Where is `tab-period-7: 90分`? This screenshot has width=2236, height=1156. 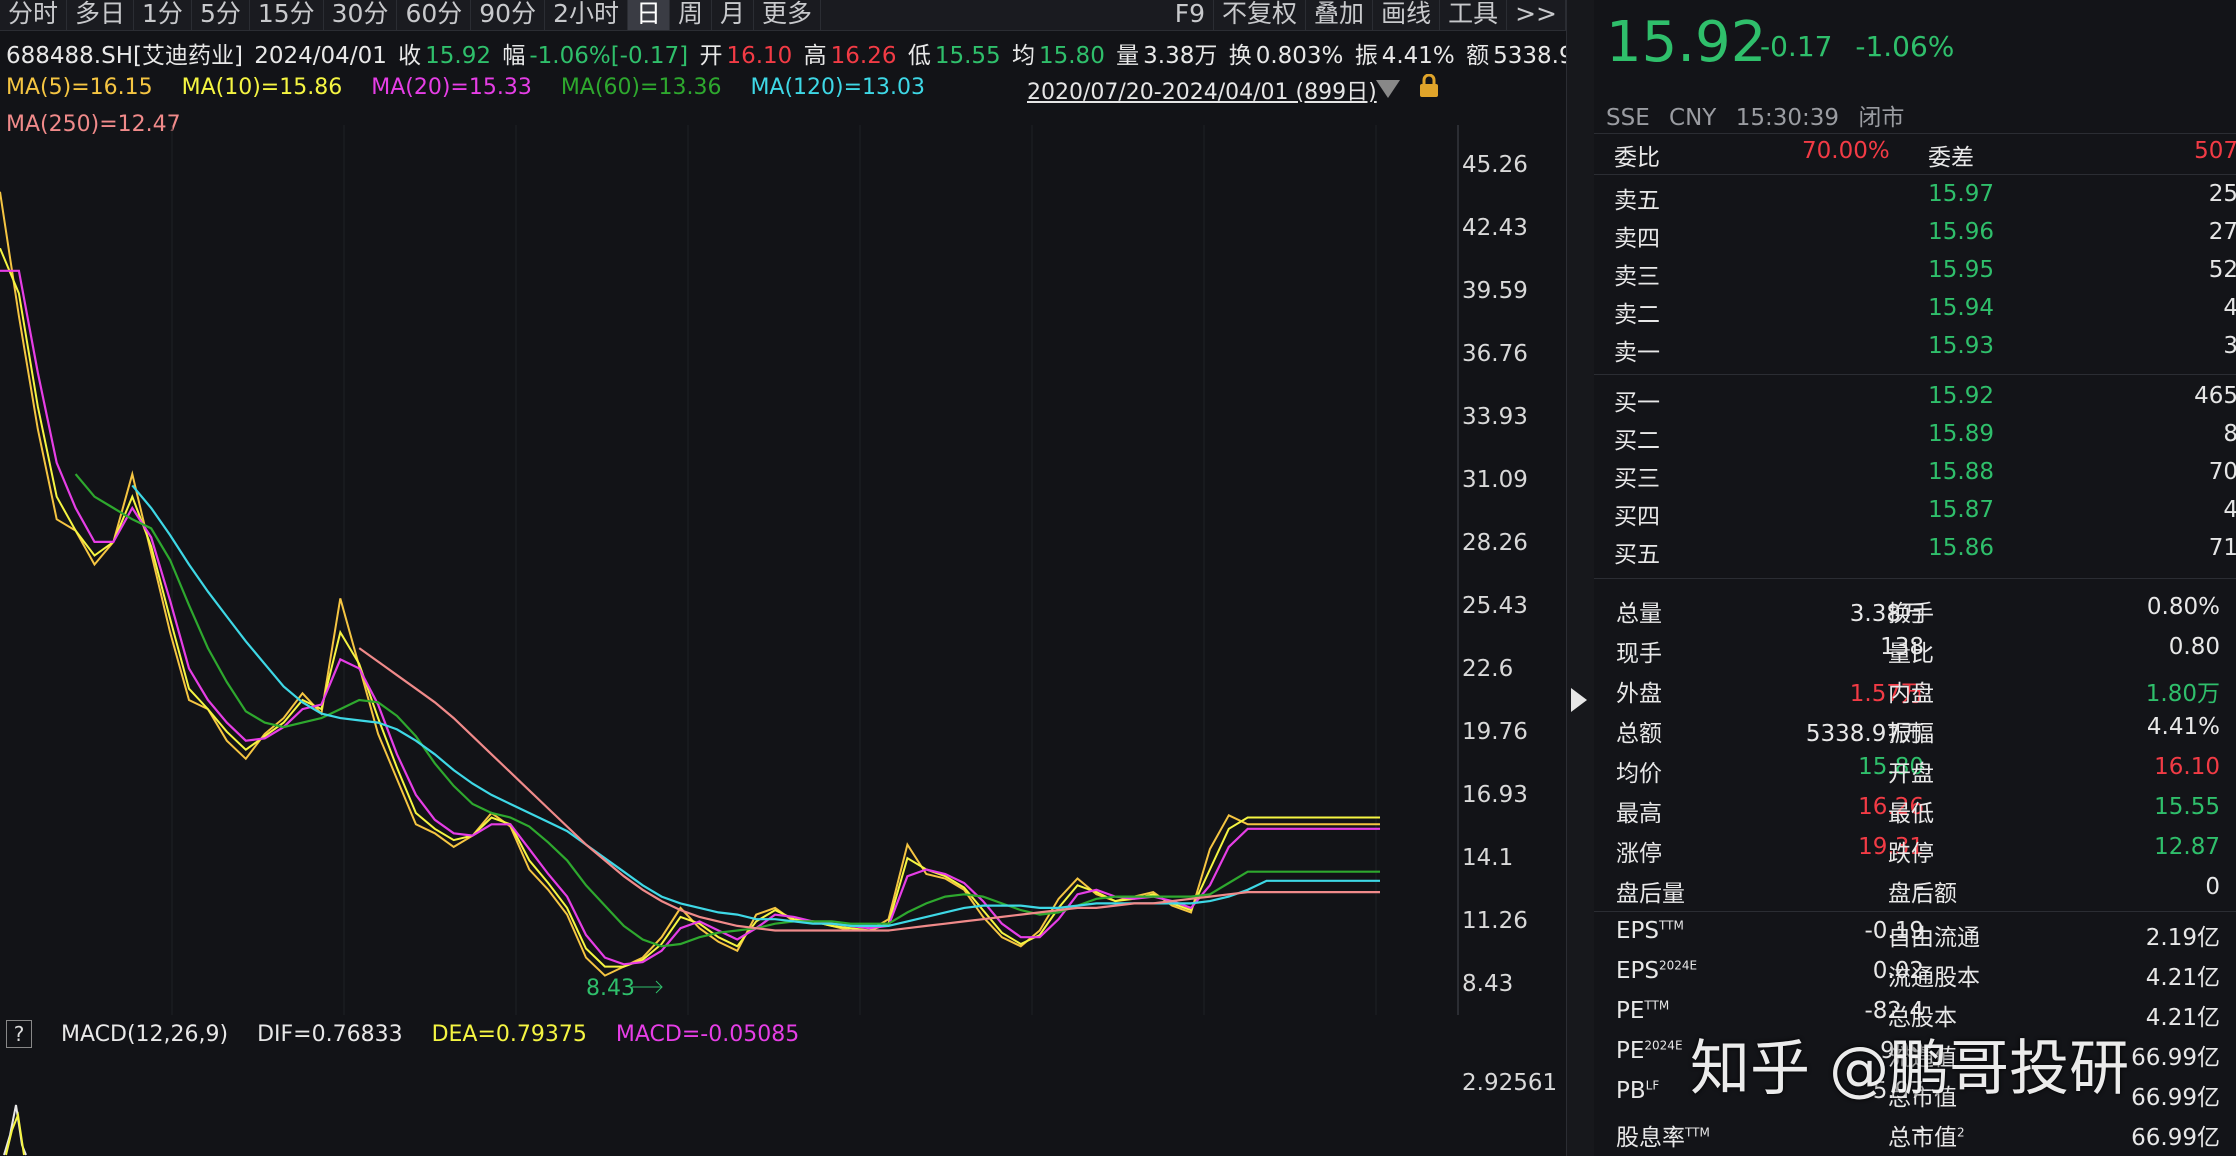 tab-period-7: 90分 is located at coordinates (508, 15).